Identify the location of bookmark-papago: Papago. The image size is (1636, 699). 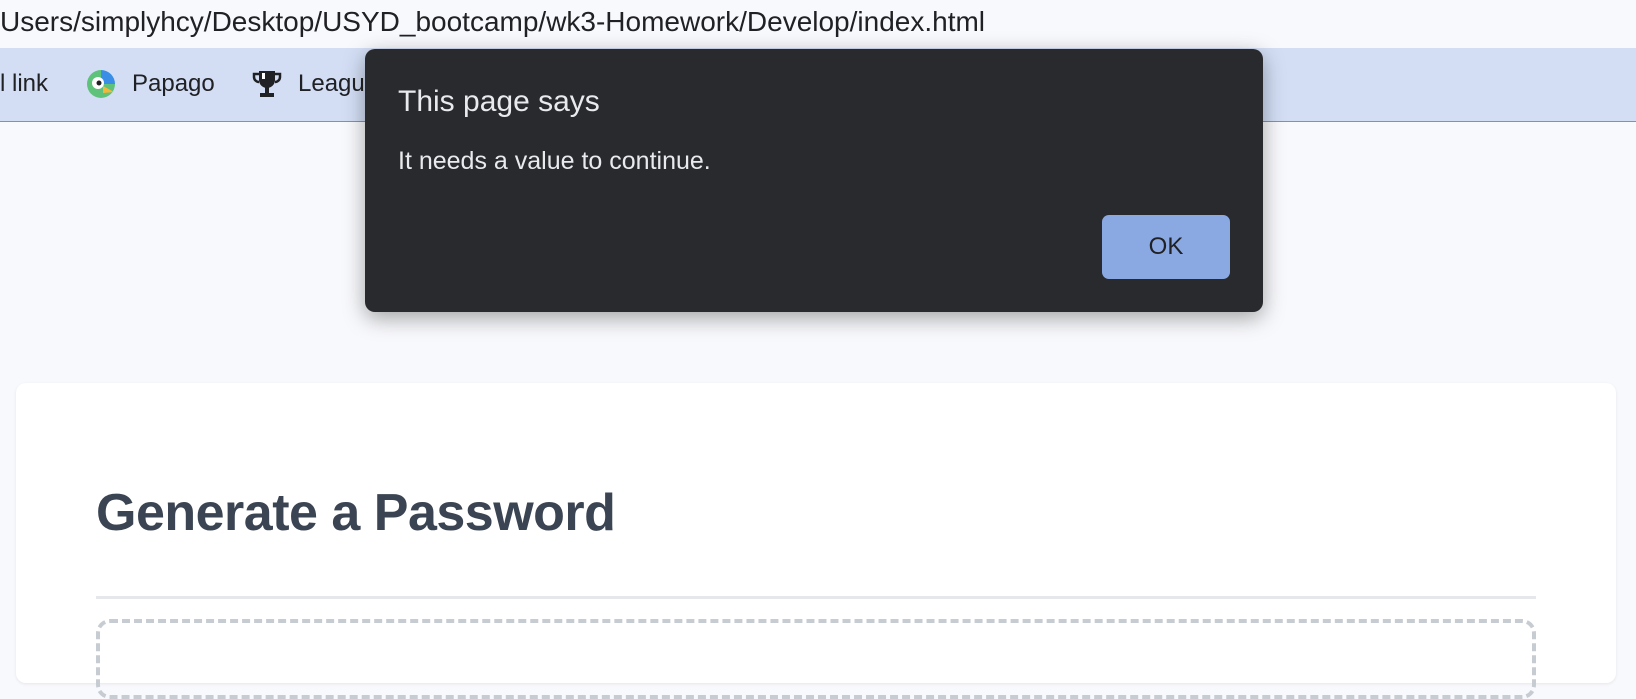
(149, 84).